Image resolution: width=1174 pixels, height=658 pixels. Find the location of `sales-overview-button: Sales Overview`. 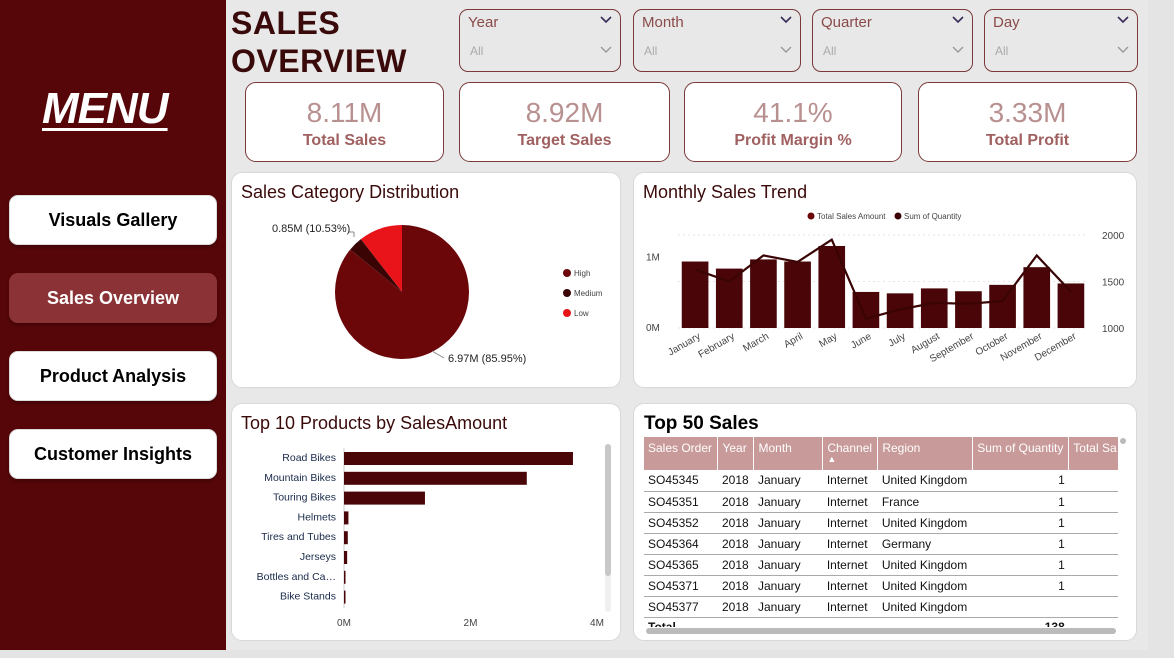

sales-overview-button: Sales Overview is located at coordinates (113, 298).